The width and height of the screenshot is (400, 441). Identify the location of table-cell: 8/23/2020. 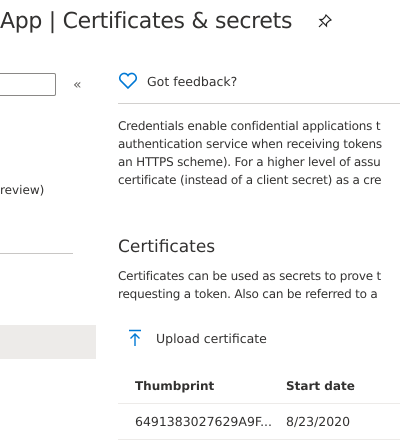
(318, 421).